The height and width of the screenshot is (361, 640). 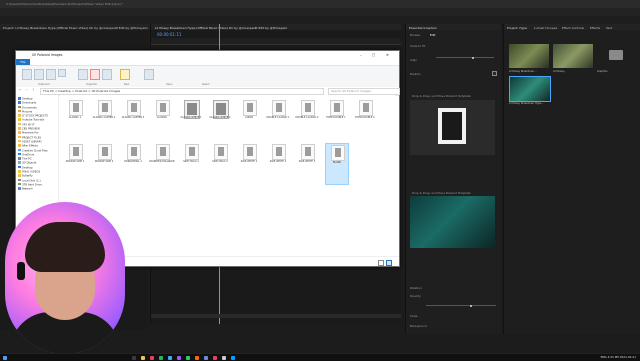 I want to click on tray-date: 2021-02-21, so click(x=628, y=357).